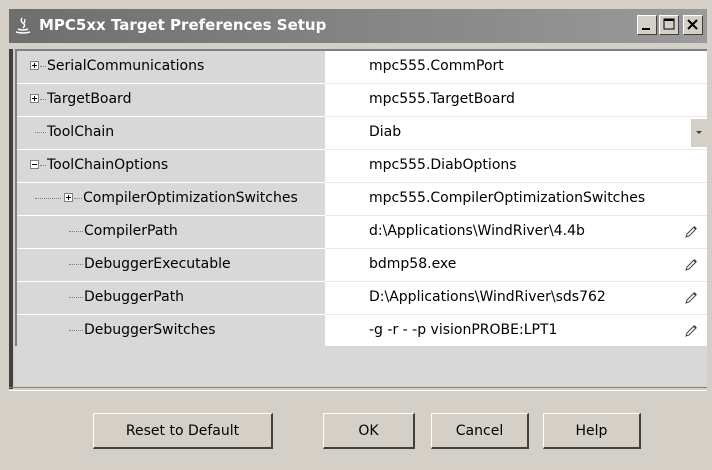 Image resolution: width=712 pixels, height=470 pixels. What do you see at coordinates (131, 231) in the screenshot?
I see `property-name: CompilerPath` at bounding box center [131, 231].